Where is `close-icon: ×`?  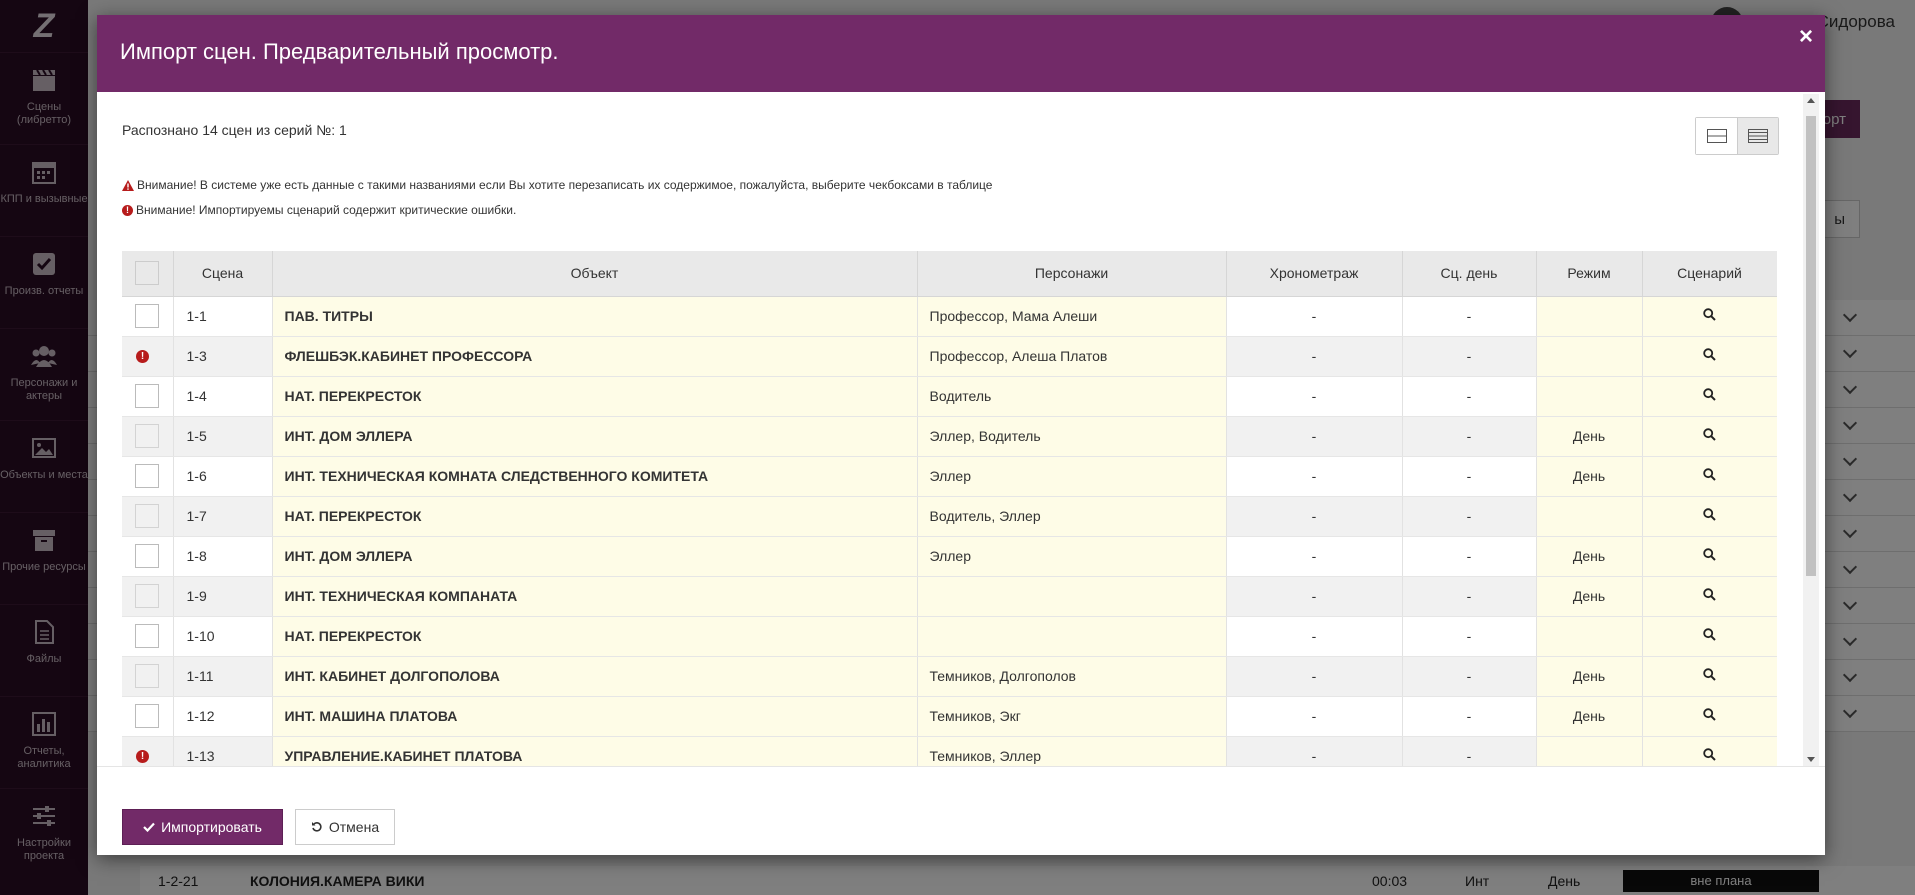 close-icon: × is located at coordinates (1806, 37).